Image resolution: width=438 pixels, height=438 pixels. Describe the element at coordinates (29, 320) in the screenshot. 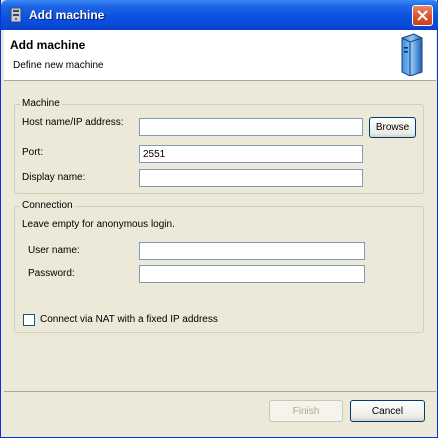

I see `nat-checkbox` at that location.